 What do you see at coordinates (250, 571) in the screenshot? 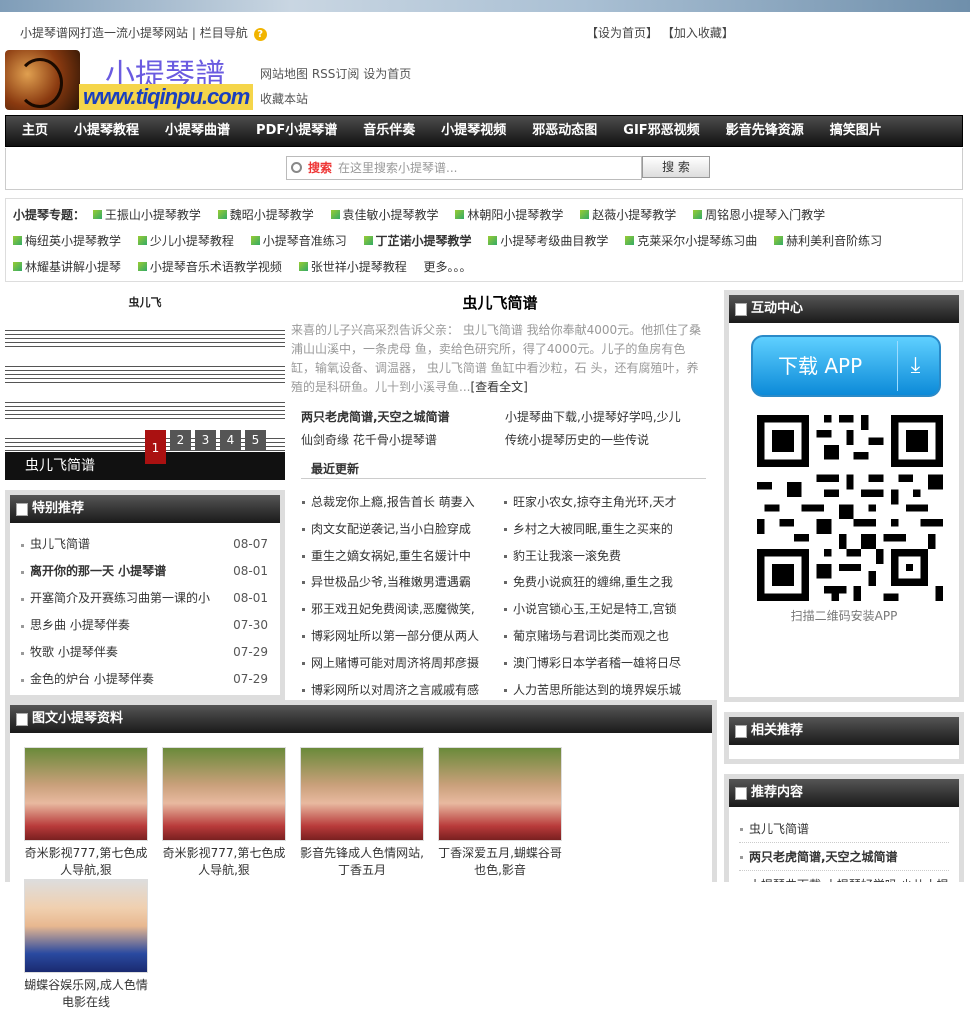
I see `item-date: 08-01` at bounding box center [250, 571].